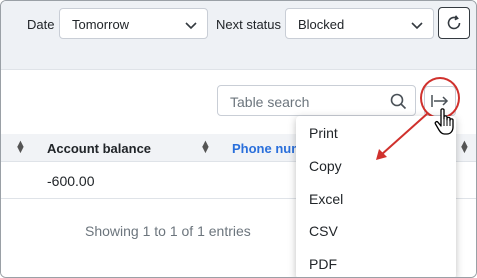  Describe the element at coordinates (267, 148) in the screenshot. I see `column-header-phone-number: Phone num` at that location.